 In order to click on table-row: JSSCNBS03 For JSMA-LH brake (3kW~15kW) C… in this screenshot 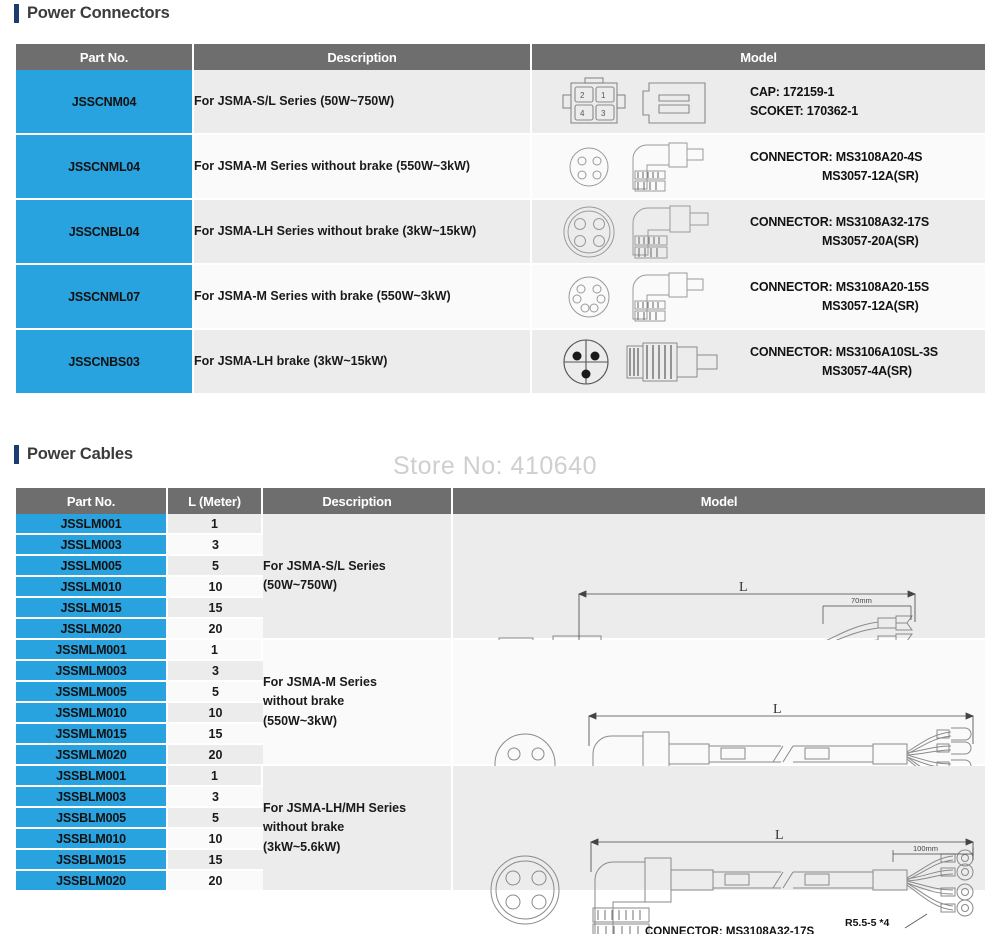, I will do `click(500, 362)`.